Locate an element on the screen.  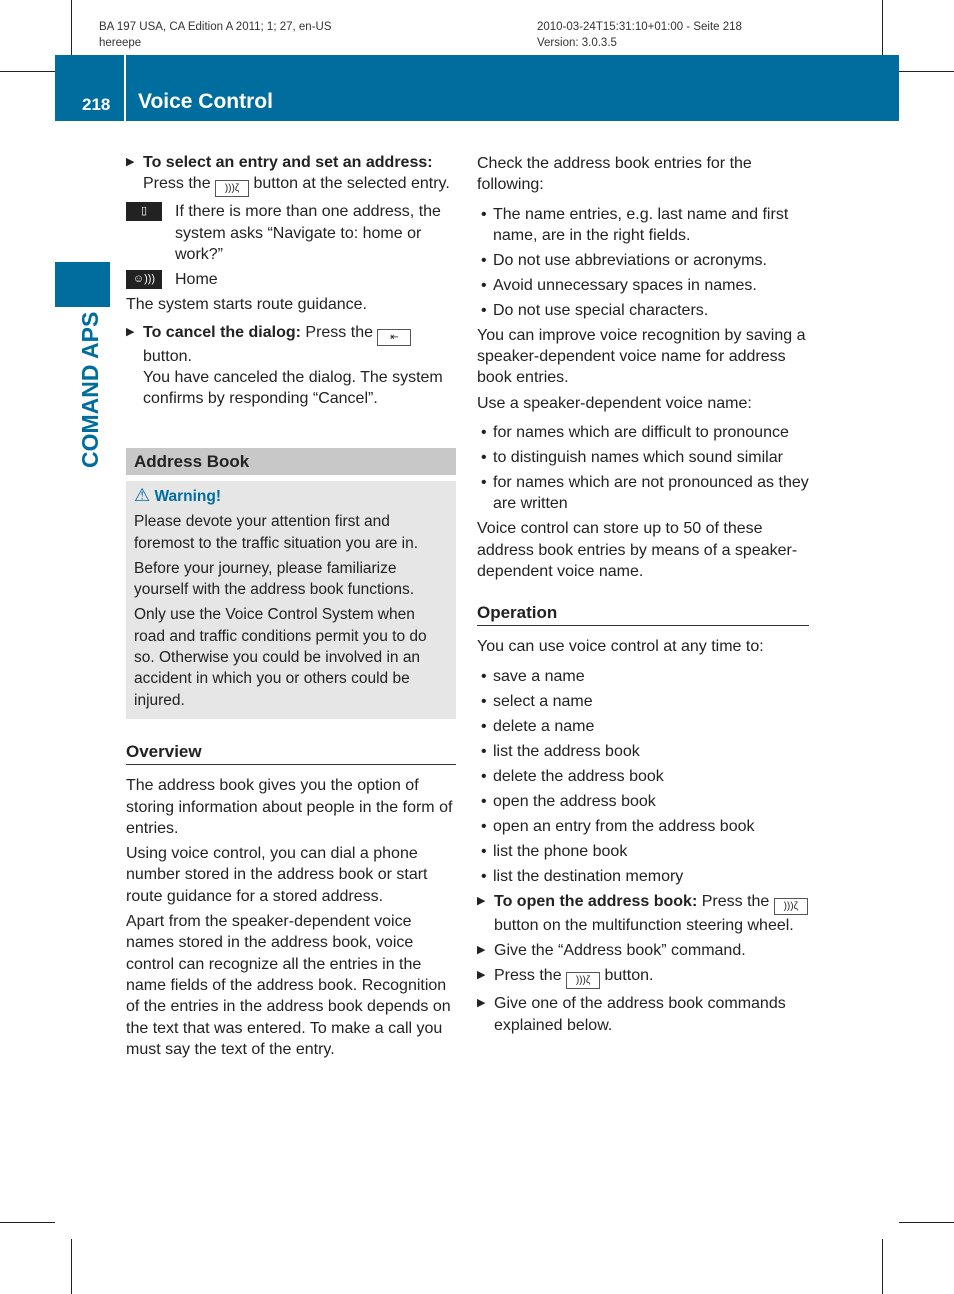
operation-heading: Operation is located at coordinates (643, 614).